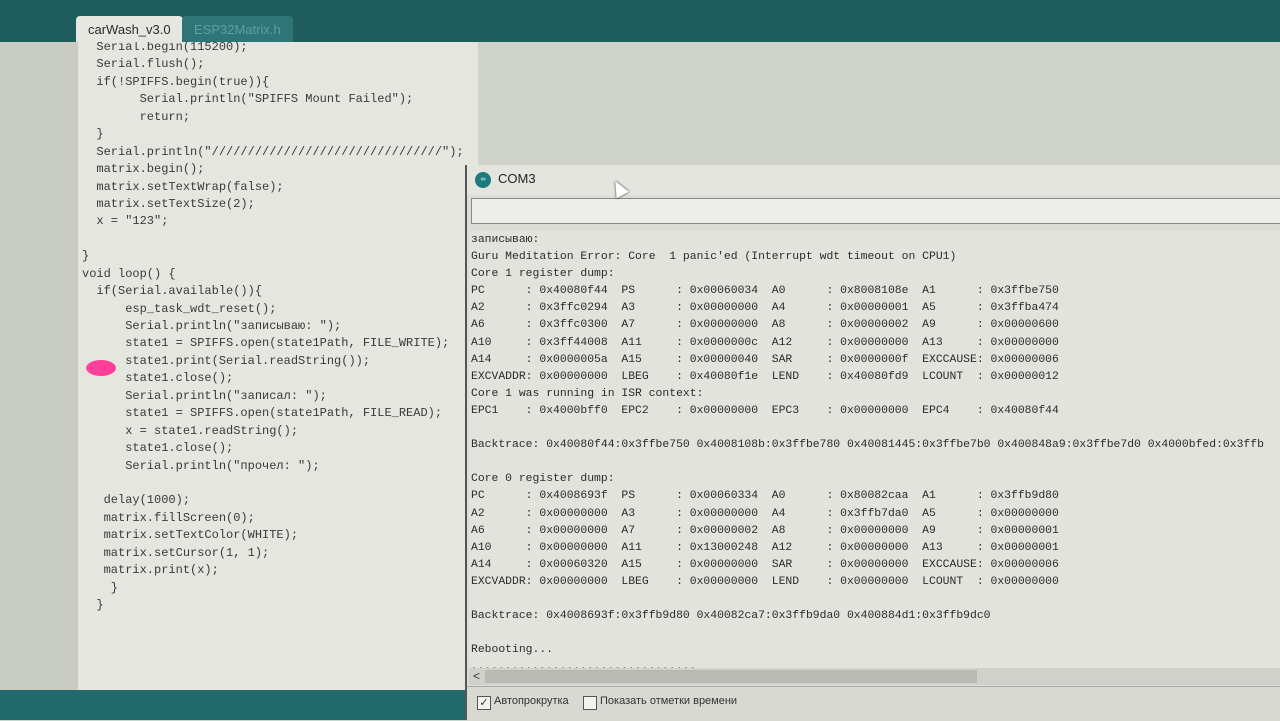 The height and width of the screenshot is (721, 1280). Describe the element at coordinates (543, 479) in the screenshot. I see `output-line: Core 0 register dump:` at that location.